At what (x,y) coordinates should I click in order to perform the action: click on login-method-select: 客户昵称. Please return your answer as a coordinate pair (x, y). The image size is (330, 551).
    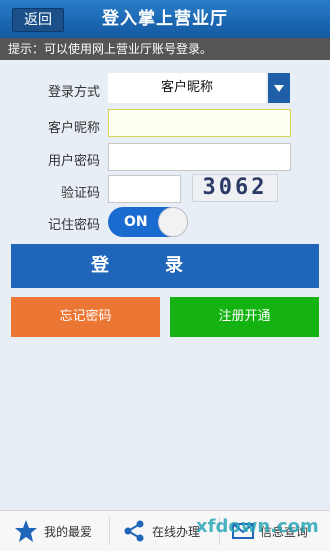
    Looking at the image, I should click on (187, 88).